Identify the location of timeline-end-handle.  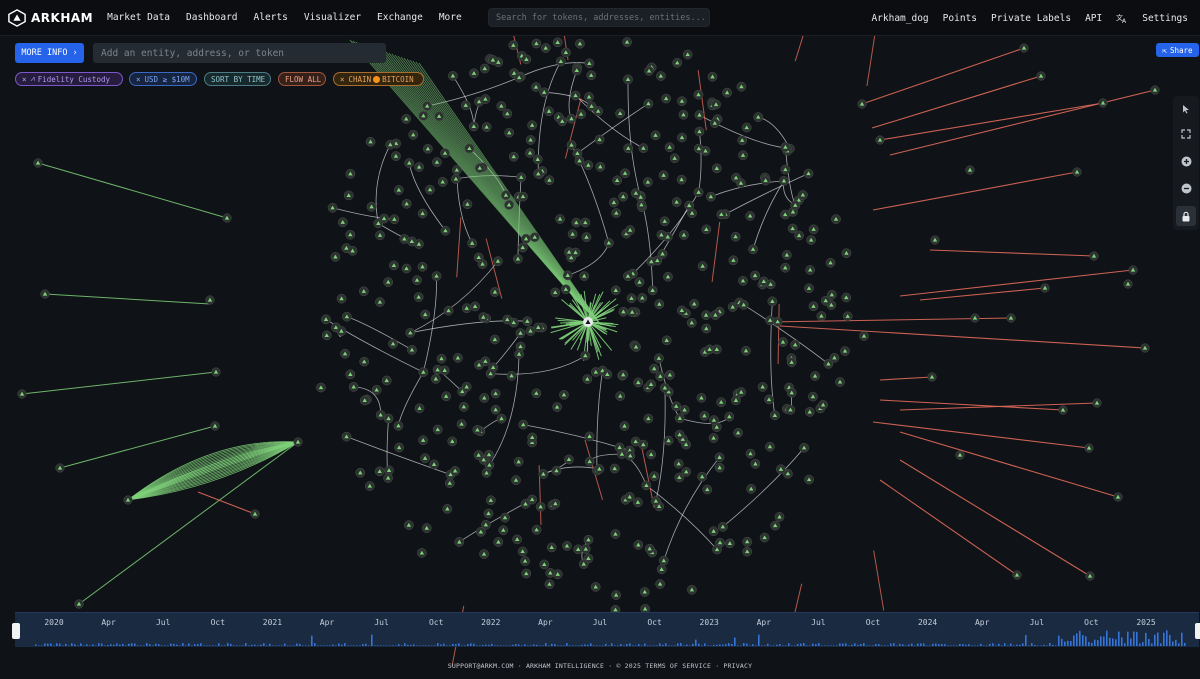
(1197, 631).